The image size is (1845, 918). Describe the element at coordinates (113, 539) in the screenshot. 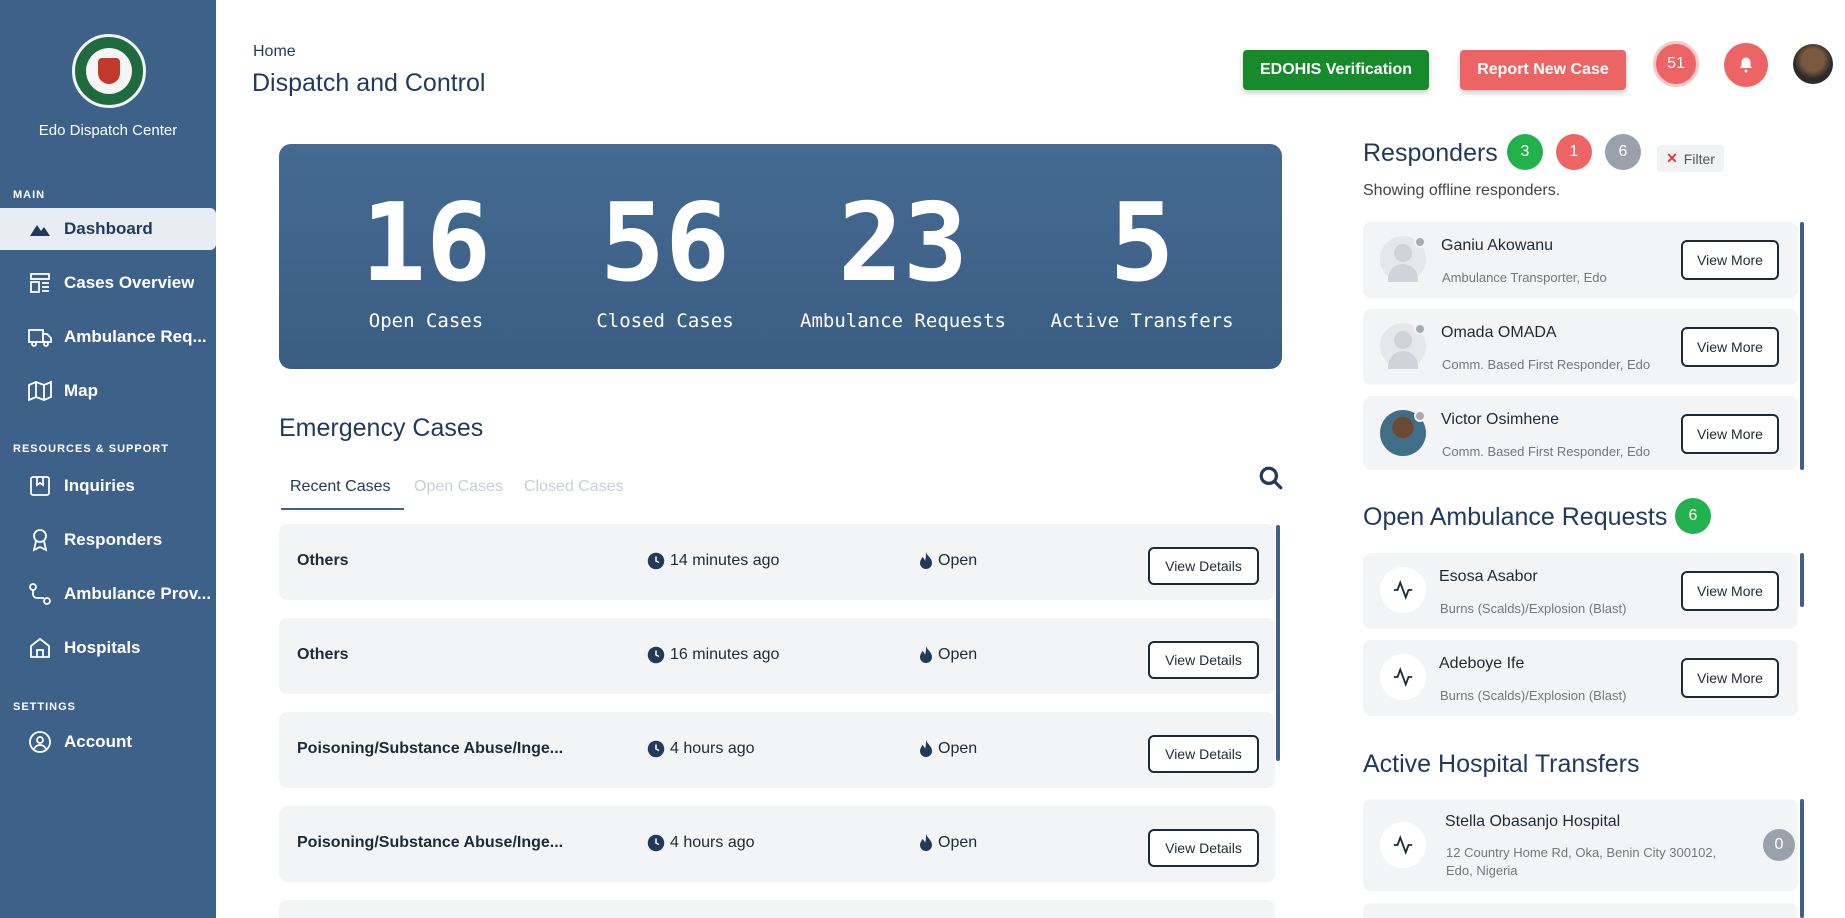

I see `sidebar-item-label: Responders` at that location.